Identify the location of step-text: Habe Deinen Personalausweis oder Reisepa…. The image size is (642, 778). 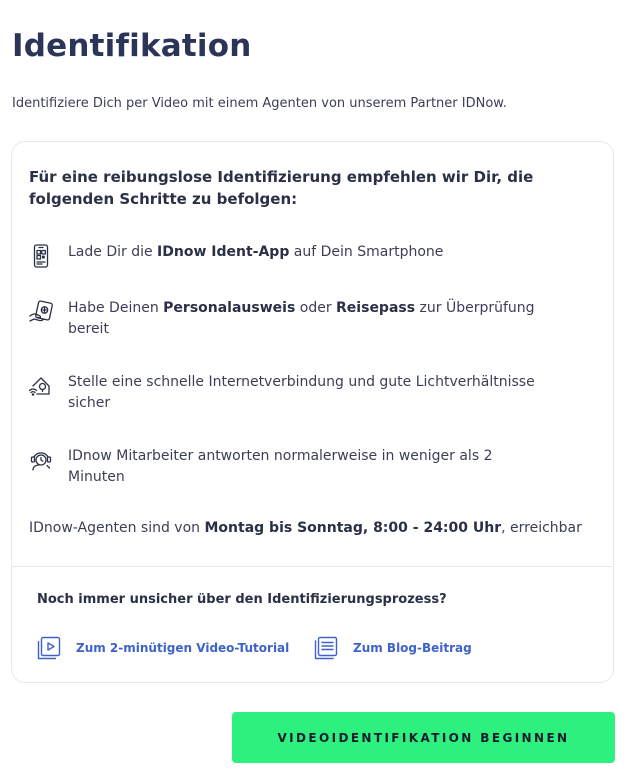
(301, 318).